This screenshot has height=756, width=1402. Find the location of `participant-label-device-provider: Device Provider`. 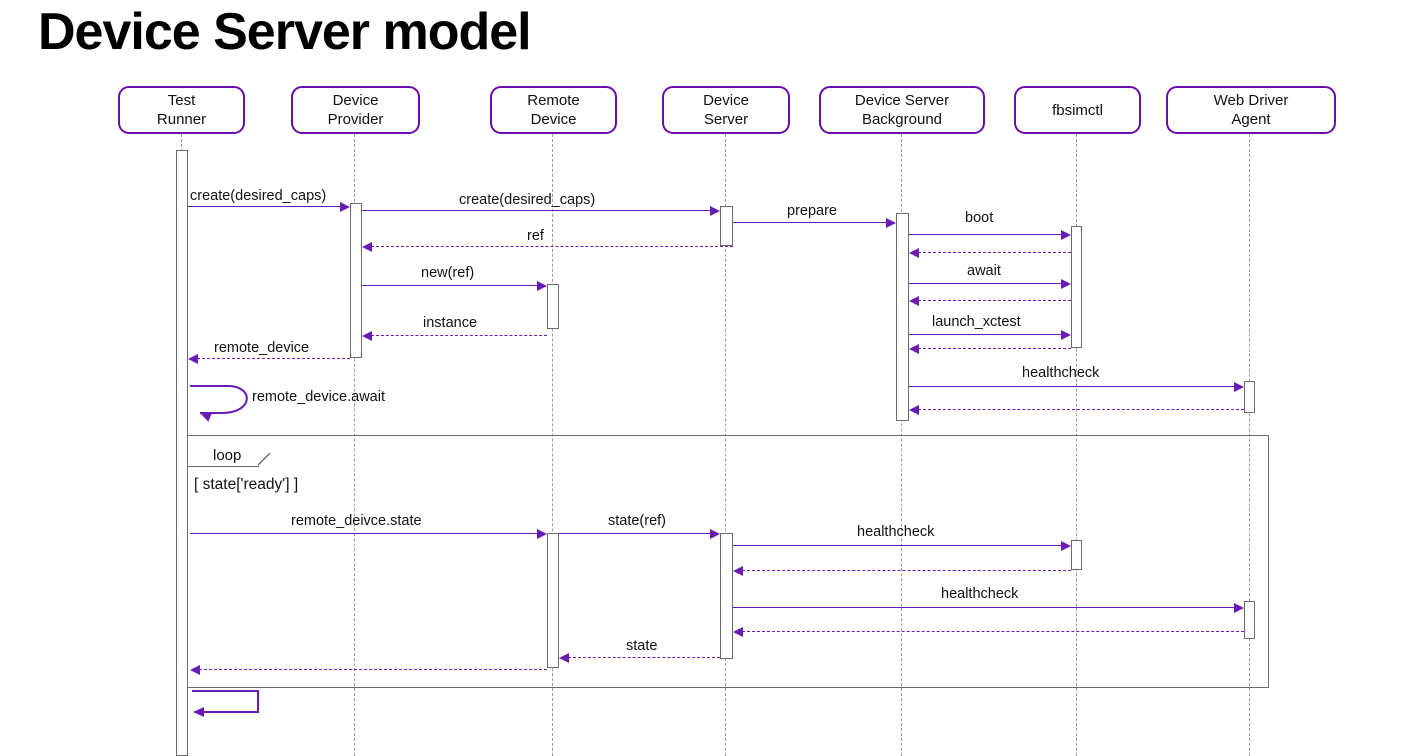

participant-label-device-provider: Device Provider is located at coordinates (355, 110).